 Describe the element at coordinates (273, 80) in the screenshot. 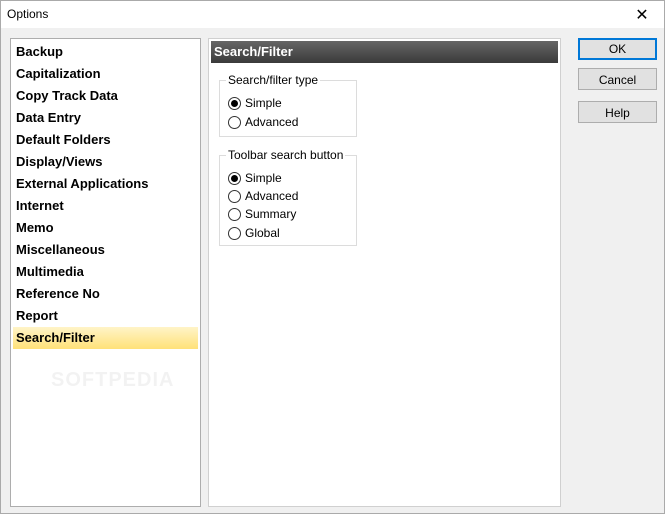

I see `group-label: Search/filter type` at that location.